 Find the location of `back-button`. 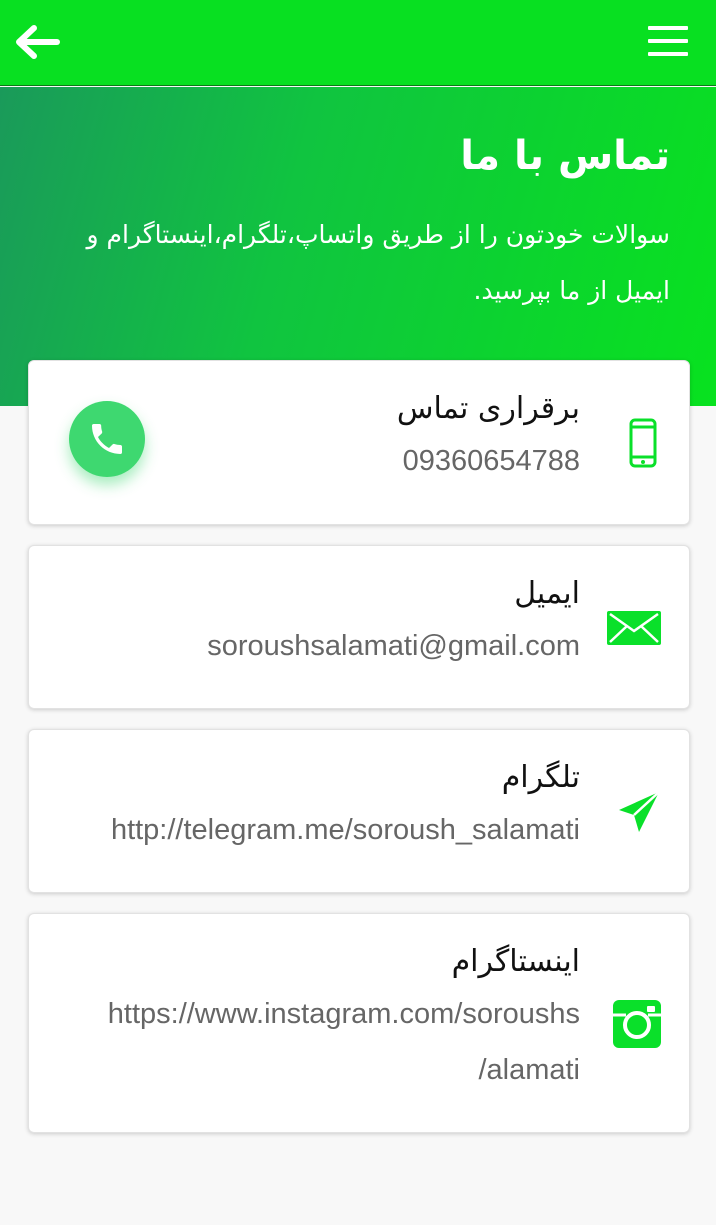

back-button is located at coordinates (37, 42).